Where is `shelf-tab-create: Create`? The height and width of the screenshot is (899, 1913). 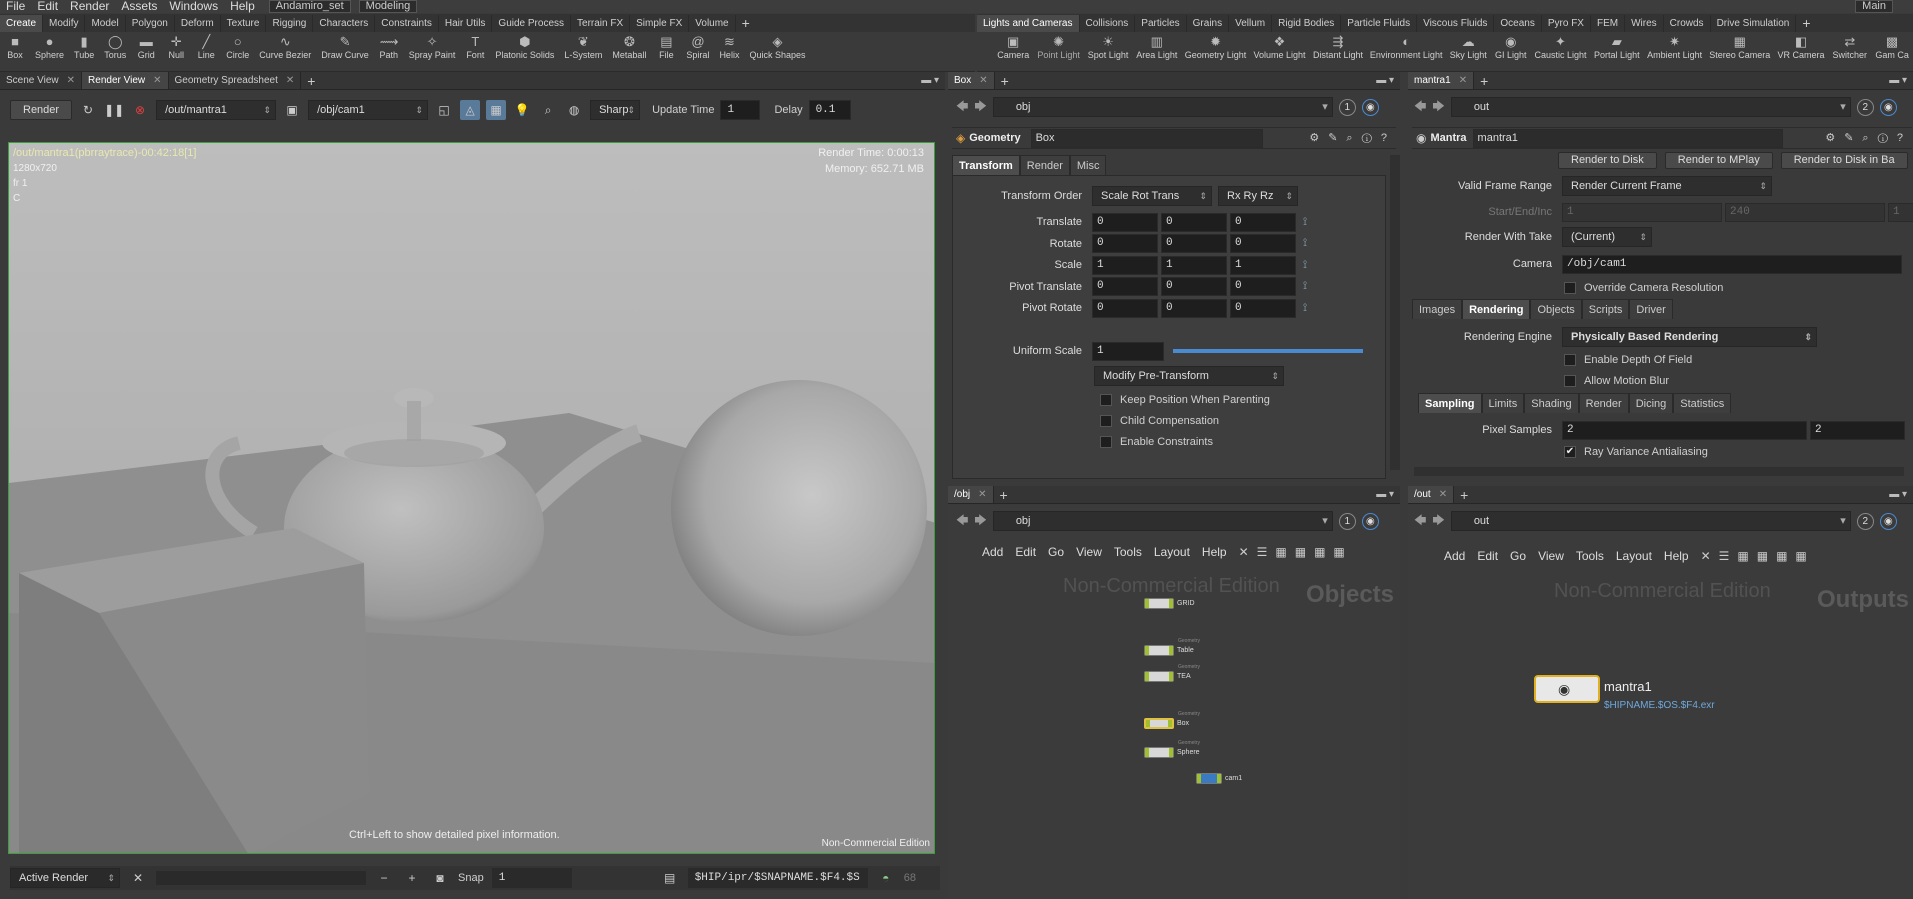 shelf-tab-create: Create is located at coordinates (22, 23).